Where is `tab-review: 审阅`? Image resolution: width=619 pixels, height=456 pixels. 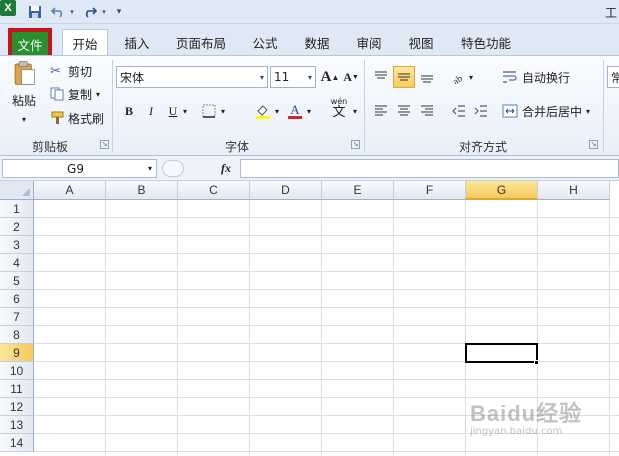 tab-review: 审阅 is located at coordinates (369, 42).